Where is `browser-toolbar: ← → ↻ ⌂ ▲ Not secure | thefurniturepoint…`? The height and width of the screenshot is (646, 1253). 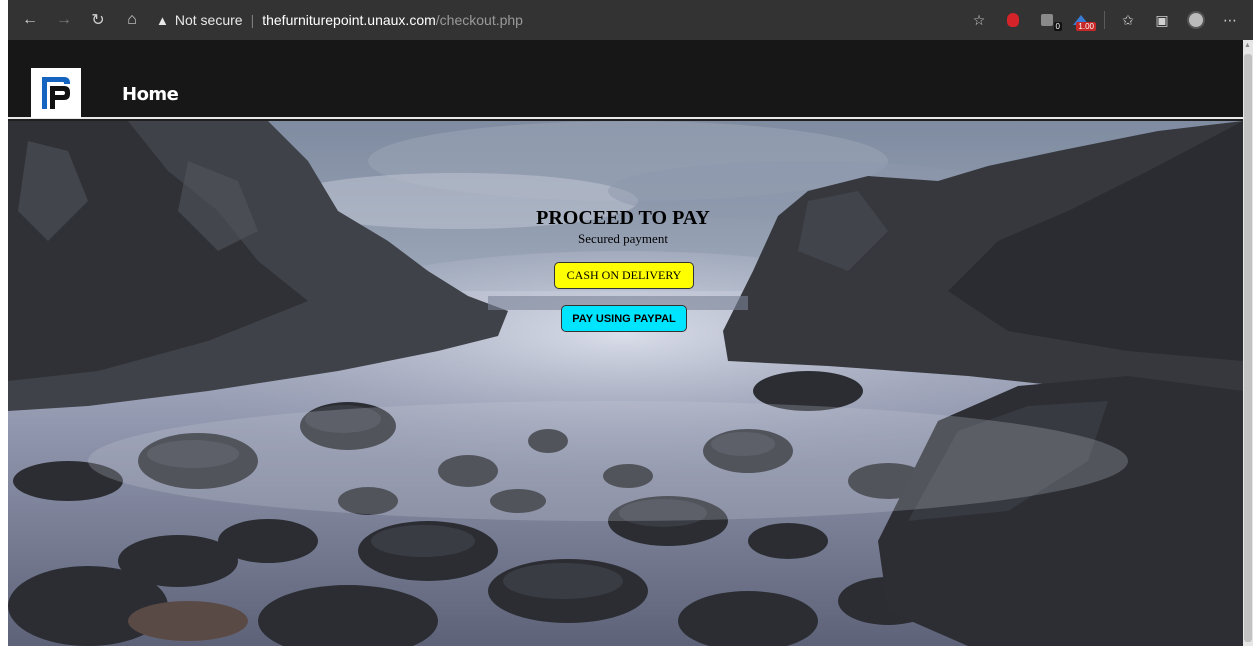
browser-toolbar: ← → ↻ ⌂ ▲ Not secure | thefurniturepoint… is located at coordinates (630, 20).